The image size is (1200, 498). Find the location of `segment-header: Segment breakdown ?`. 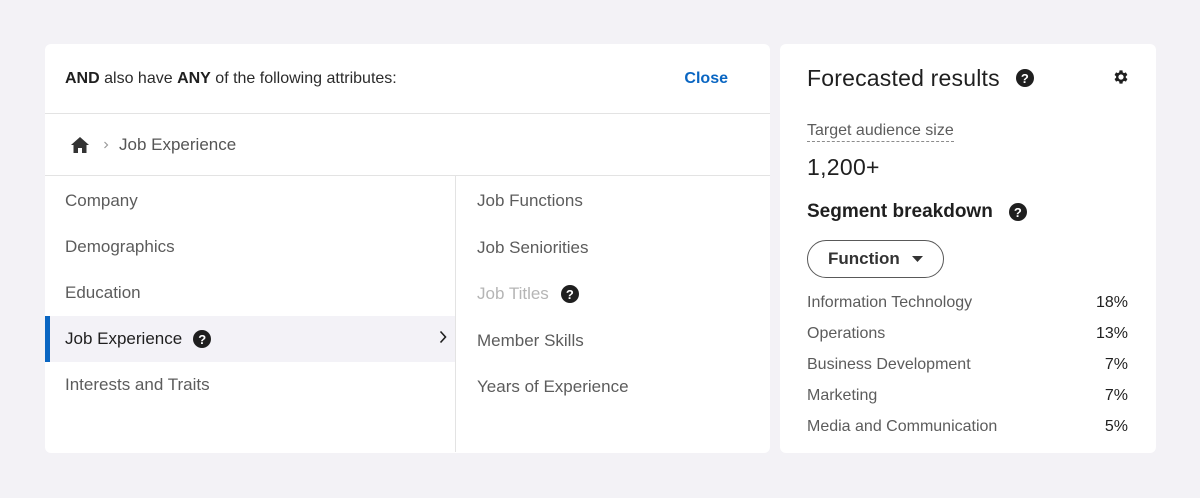

segment-header: Segment breakdown ? is located at coordinates (967, 212).